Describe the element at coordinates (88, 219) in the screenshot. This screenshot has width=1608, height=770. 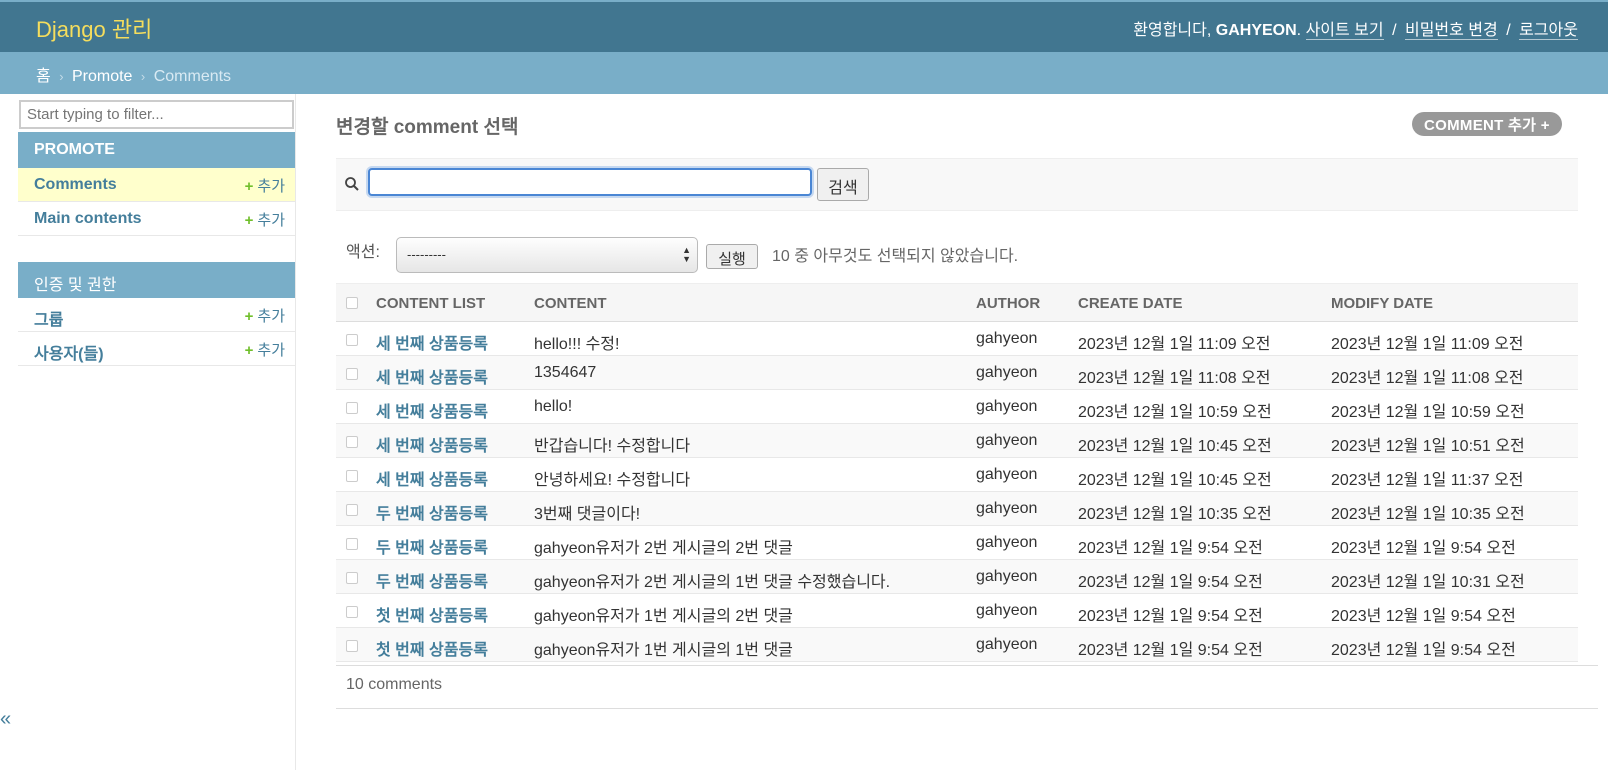
I see `sidebar-item-label: Main contents` at that location.